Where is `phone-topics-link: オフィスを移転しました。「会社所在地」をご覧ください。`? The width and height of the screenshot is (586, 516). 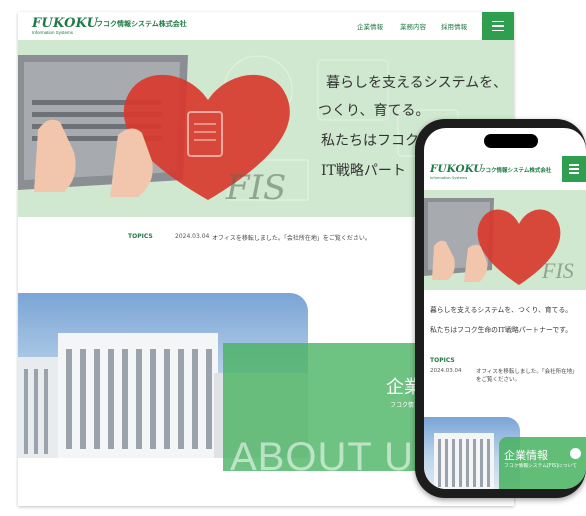 phone-topics-link: オフィスを移転しました。「会社所在地」をご覧ください。 is located at coordinates (526, 376).